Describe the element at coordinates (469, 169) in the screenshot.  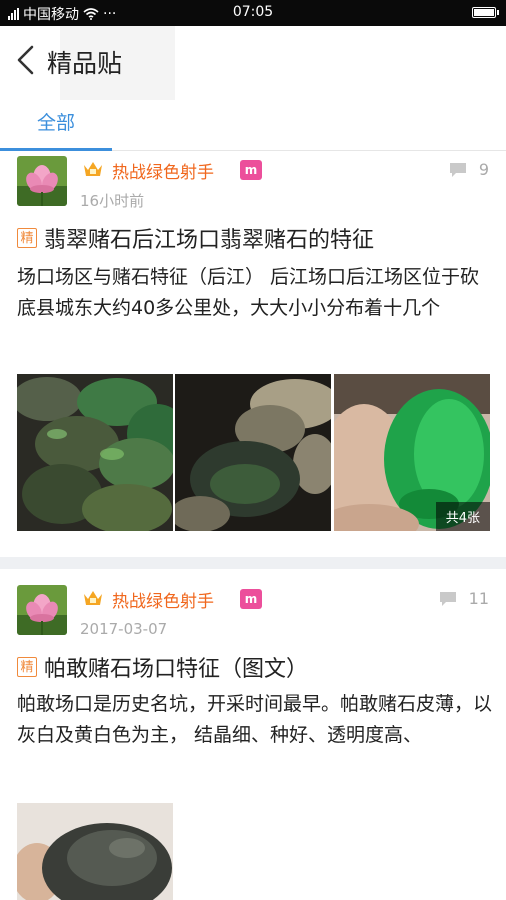
I see `comment-count: 9` at that location.